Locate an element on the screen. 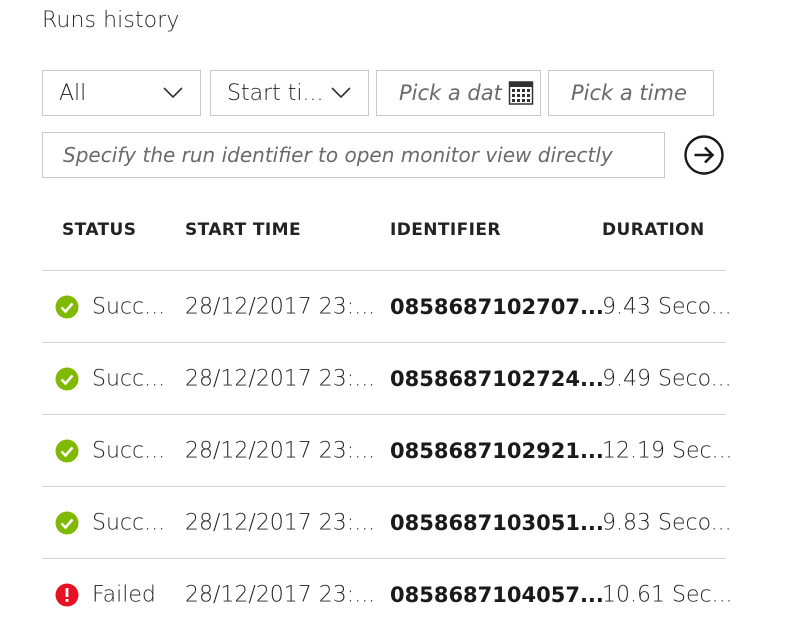 The image size is (792, 631). date-placeholder: Pick a dat is located at coordinates (450, 93).